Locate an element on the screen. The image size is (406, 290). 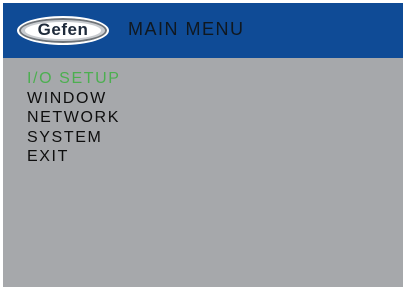
menu-item-network: NETWORK is located at coordinates (74, 118).